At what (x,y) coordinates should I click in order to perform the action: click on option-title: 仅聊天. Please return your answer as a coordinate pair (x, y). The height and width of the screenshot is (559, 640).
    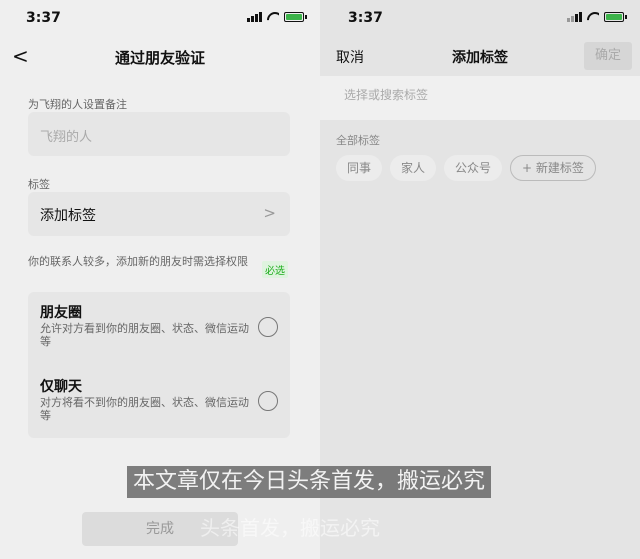
    Looking at the image, I should click on (61, 387).